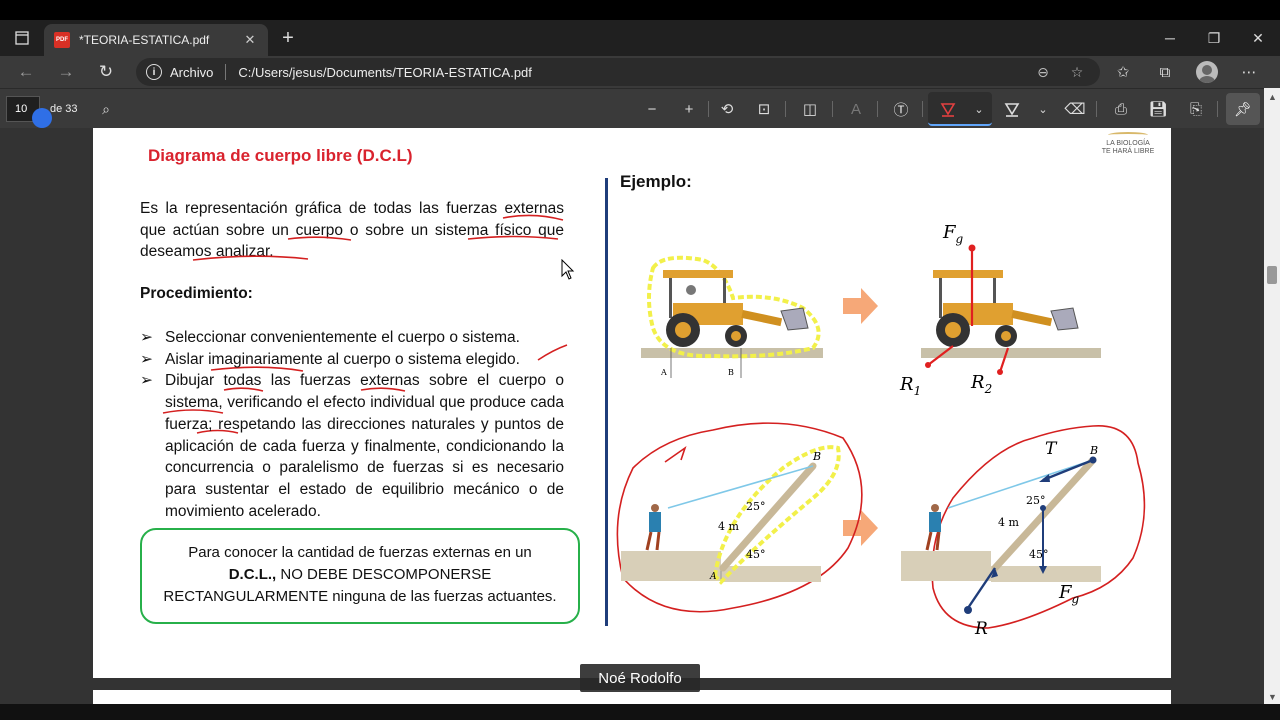 This screenshot has width=1280, height=720. I want to click on print-icon: ⎙, so click(1121, 109).